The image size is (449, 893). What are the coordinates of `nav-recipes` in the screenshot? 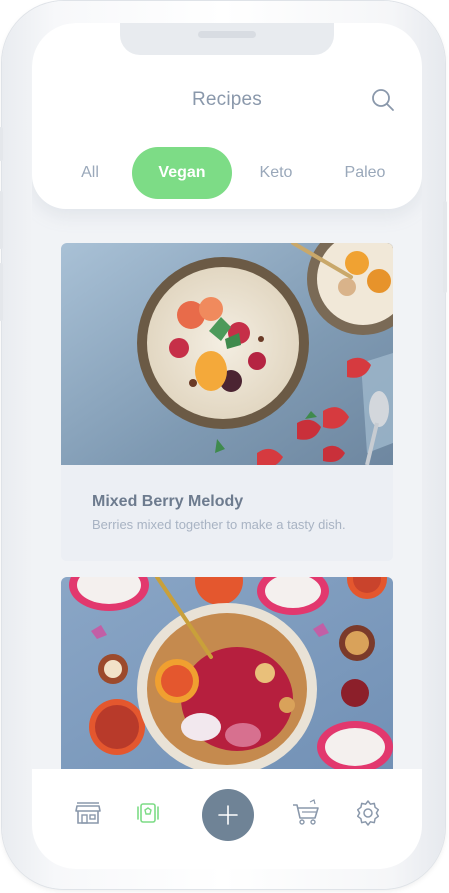 It's located at (148, 813).